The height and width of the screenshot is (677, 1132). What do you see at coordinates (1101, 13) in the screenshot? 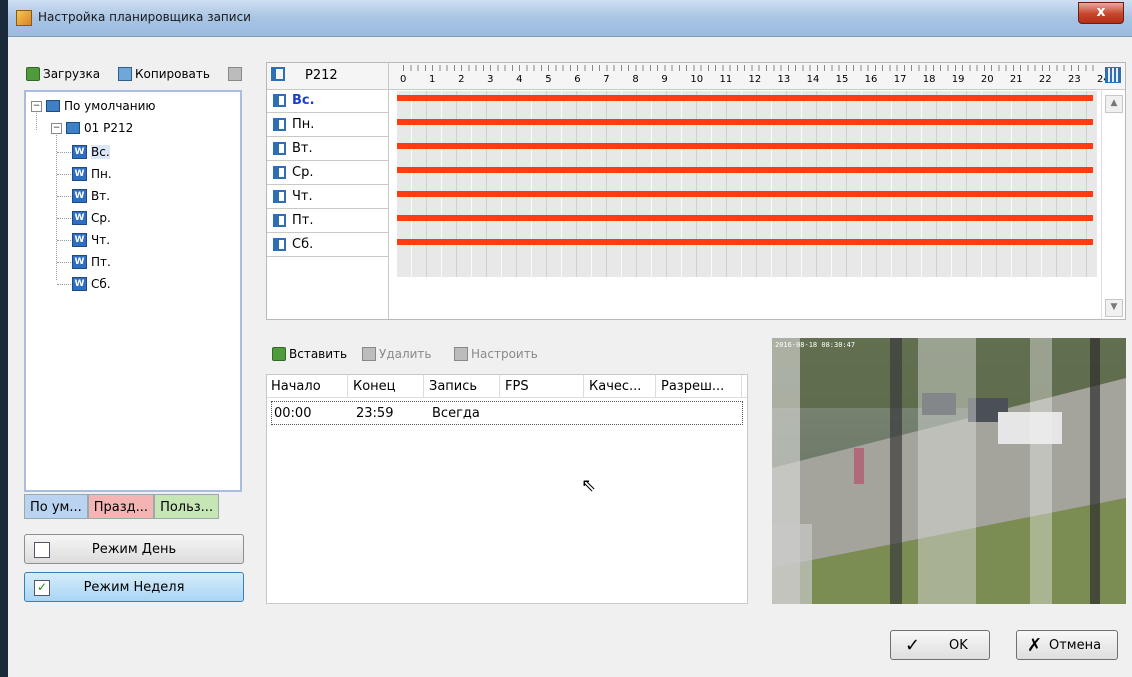
I see `close-button: x` at bounding box center [1101, 13].